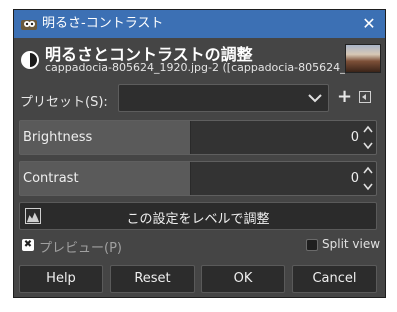 Image resolution: width=397 pixels, height=312 pixels. Describe the element at coordinates (334, 279) in the screenshot. I see `cancel-button: Cancel` at that location.